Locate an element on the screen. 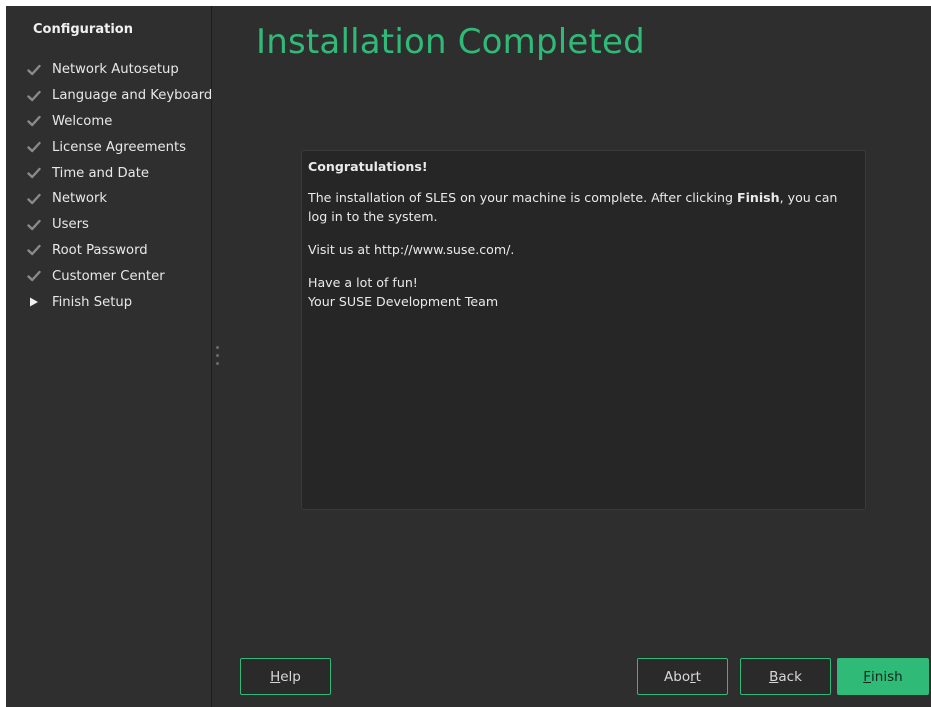 This screenshot has width=931, height=707. step-label: Network Autosetup is located at coordinates (115, 70).